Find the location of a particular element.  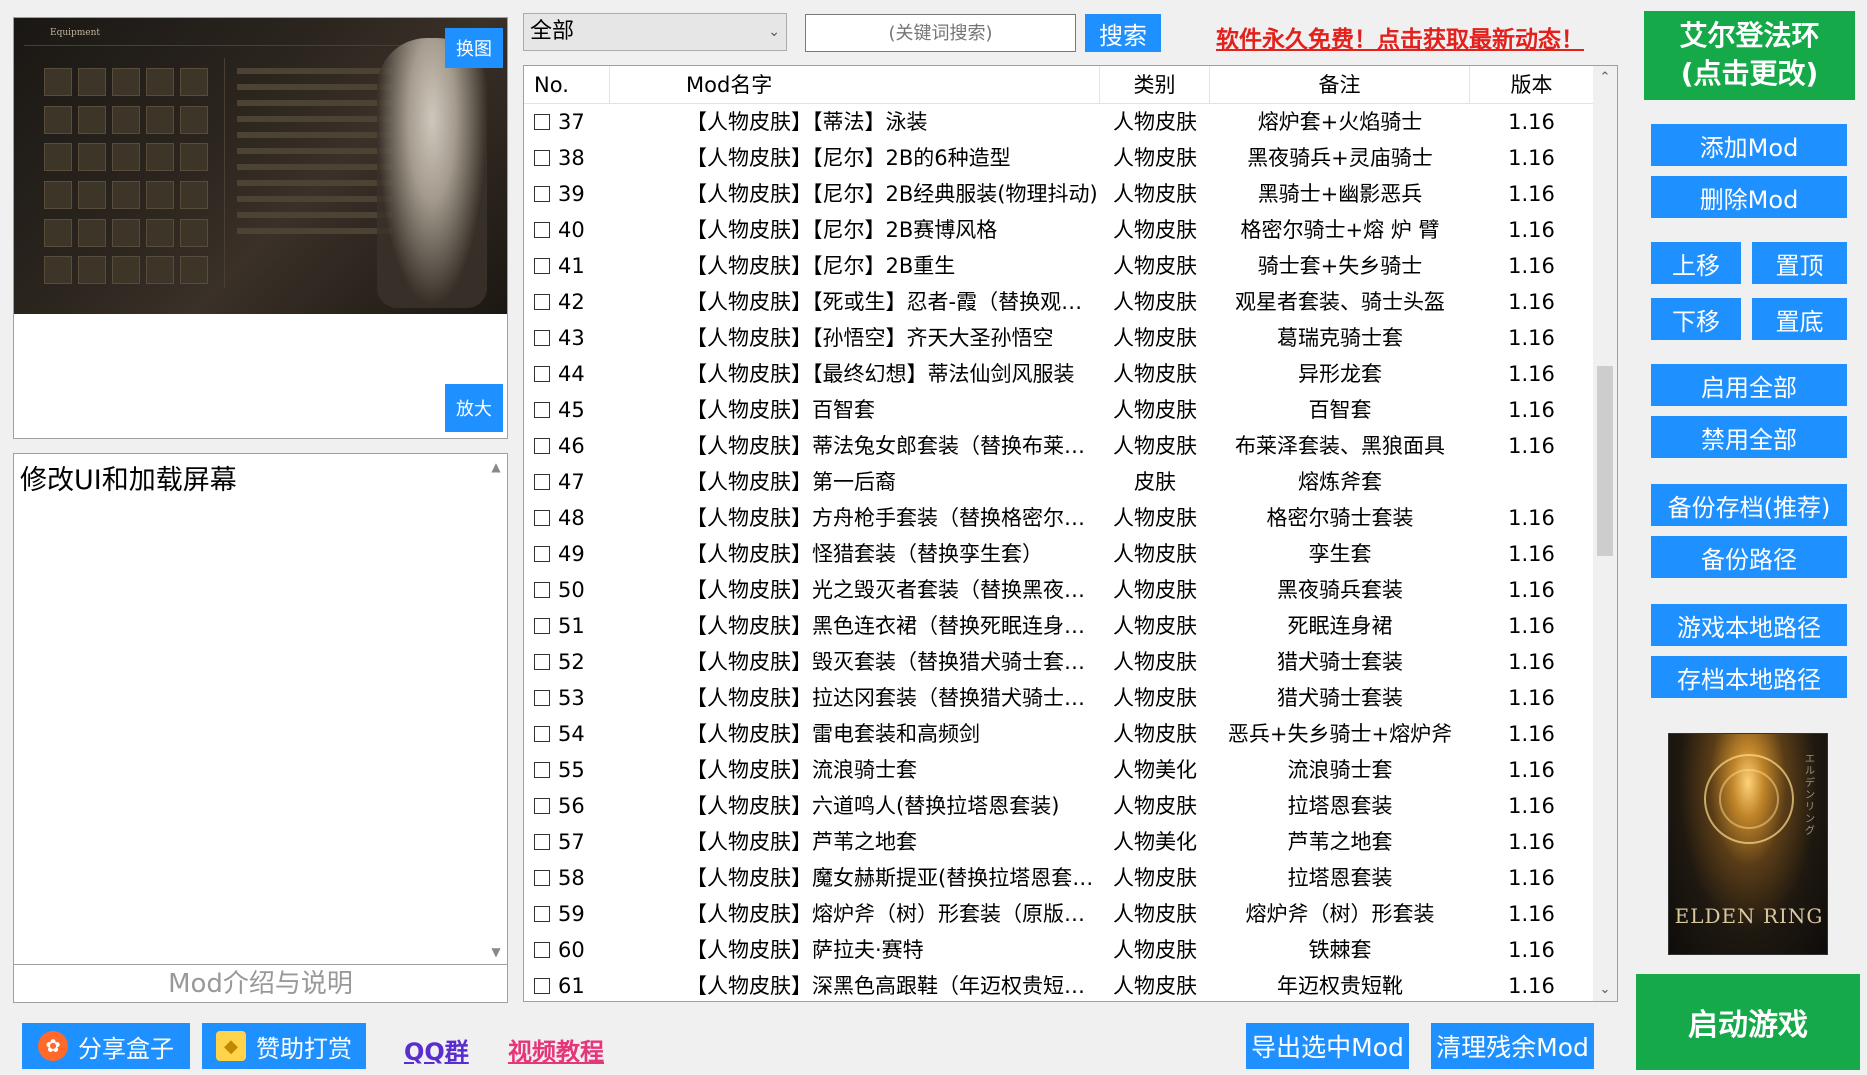

table-row: 59 【人物皮肤】熔炉斧（树）形套装（原版优化） 人物皮肤 熔炉斧（树）形套装 1.16 is located at coordinates (1058, 914).